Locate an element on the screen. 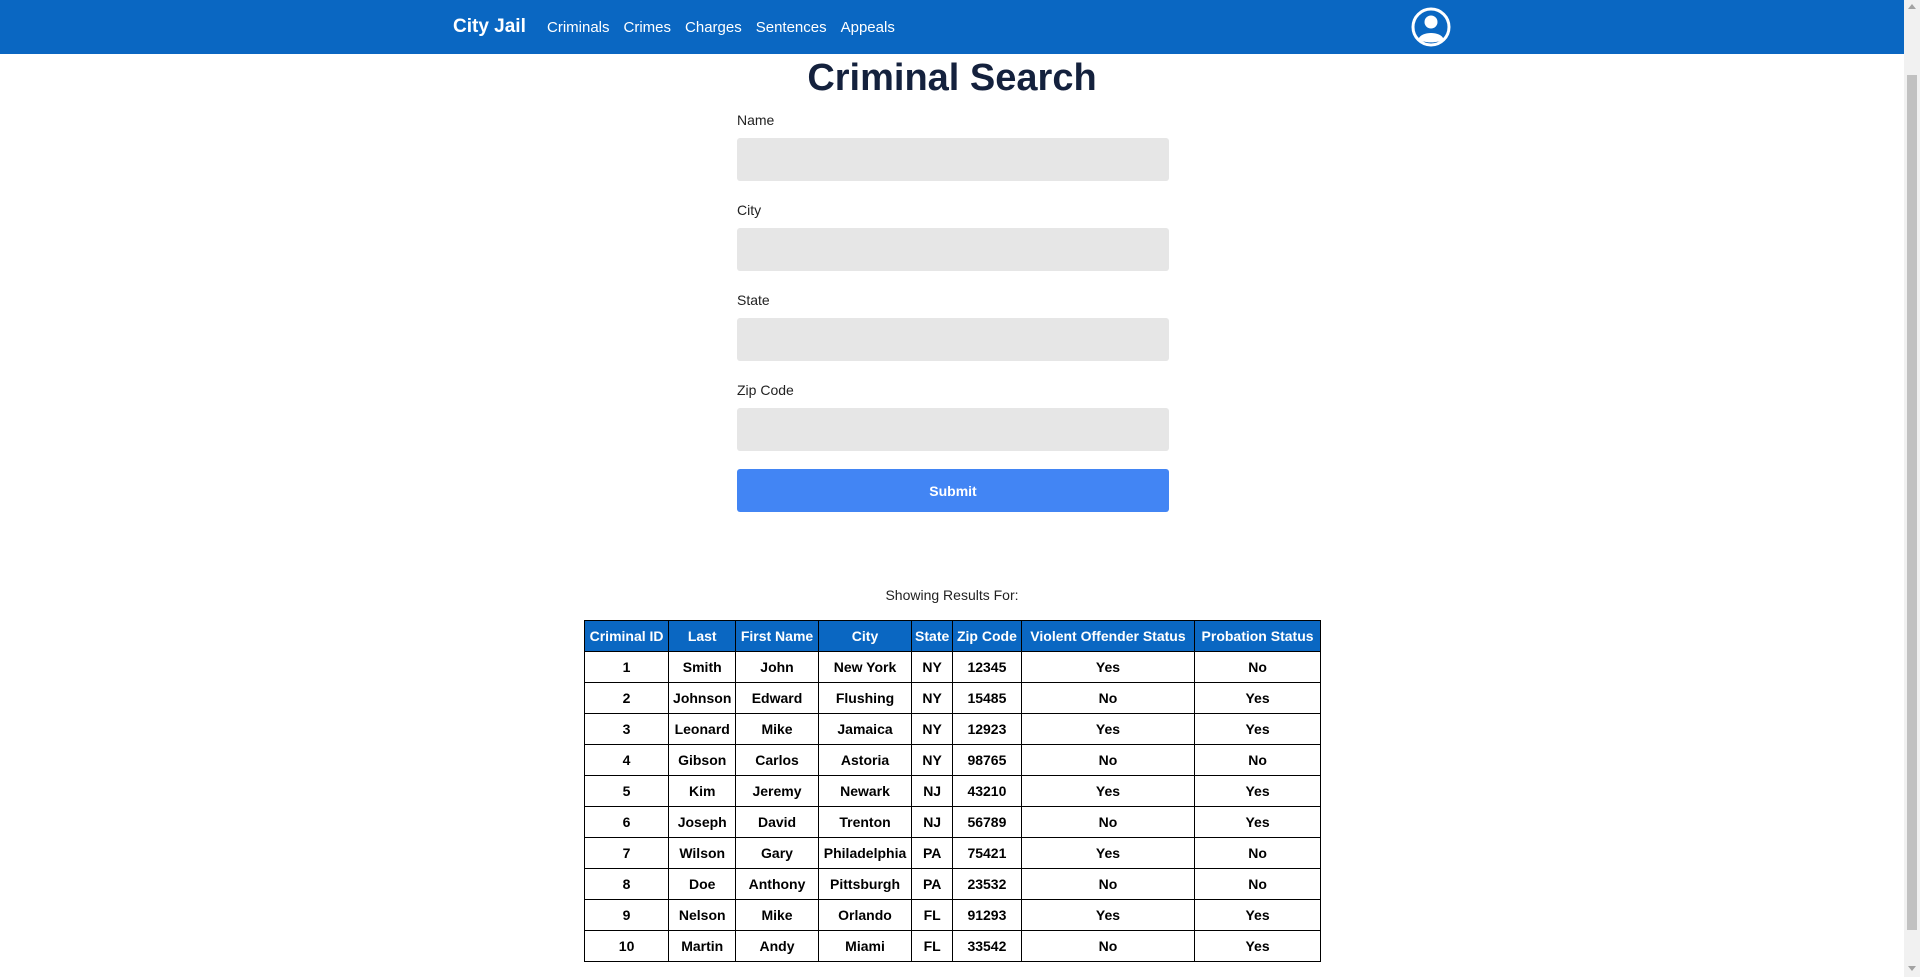 The width and height of the screenshot is (1920, 977). cell-criminal-id: 7 is located at coordinates (626, 853).